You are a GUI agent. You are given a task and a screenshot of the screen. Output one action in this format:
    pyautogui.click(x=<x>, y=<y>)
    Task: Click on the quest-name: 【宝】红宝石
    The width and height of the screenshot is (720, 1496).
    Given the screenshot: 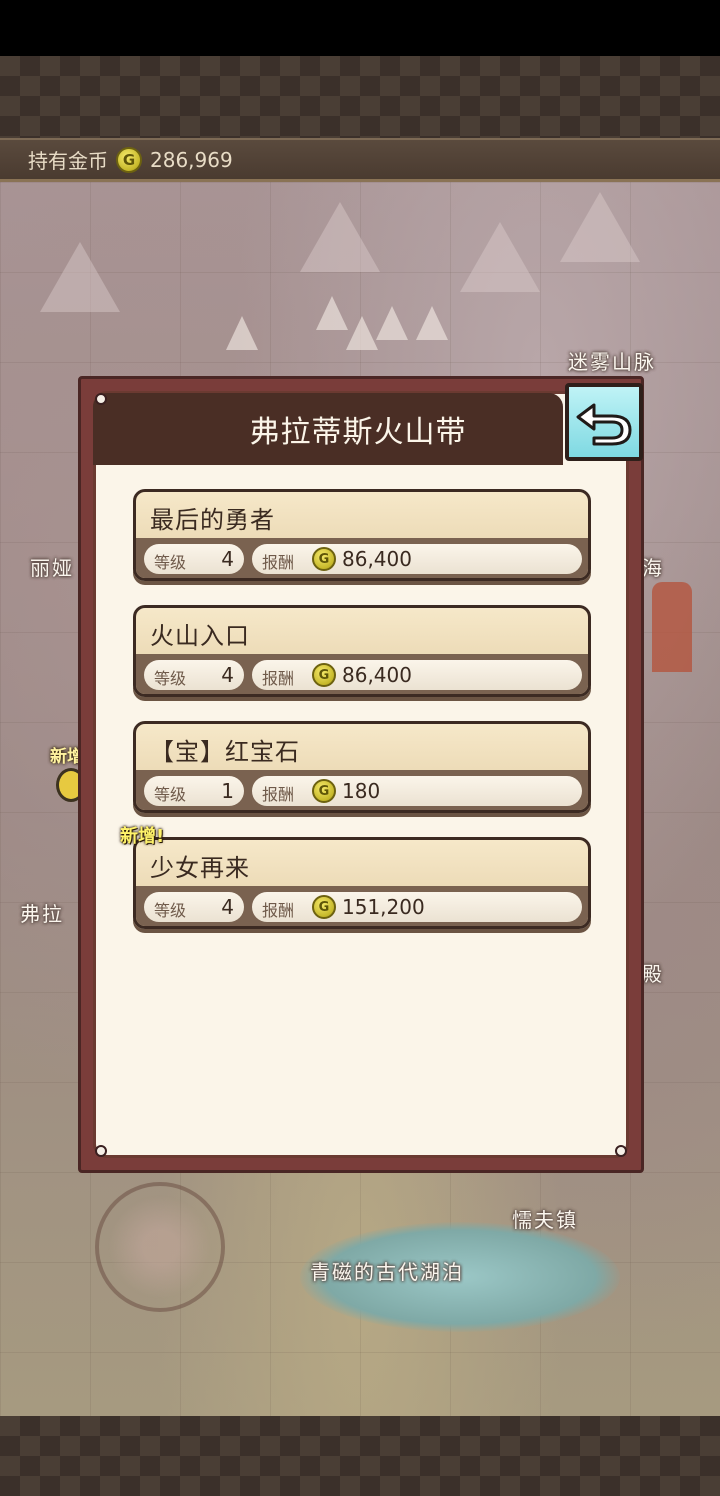 What is the action you would take?
    pyautogui.click(x=225, y=752)
    